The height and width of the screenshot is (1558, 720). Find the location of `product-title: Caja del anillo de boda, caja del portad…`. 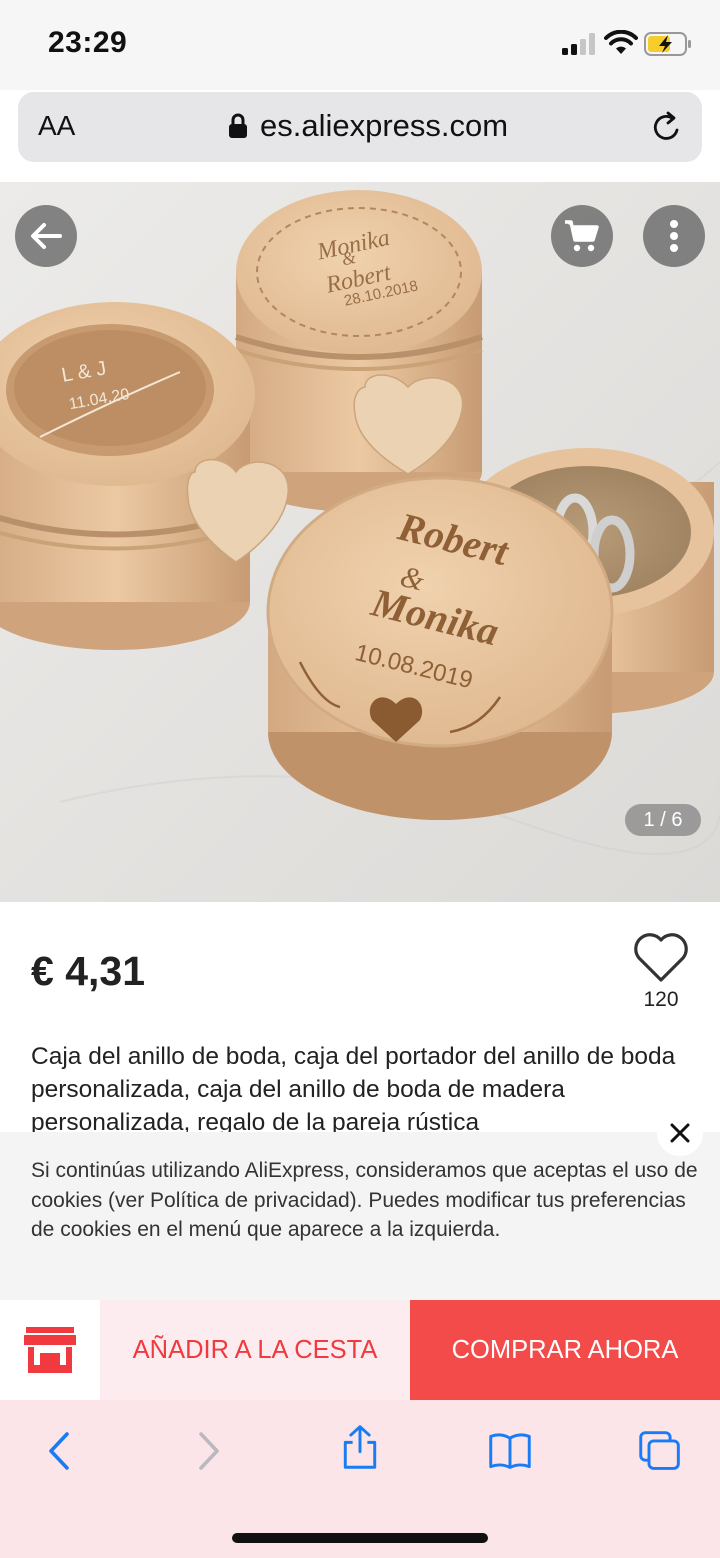

product-title: Caja del anillo de boda, caja del portad… is located at coordinates (353, 1087).